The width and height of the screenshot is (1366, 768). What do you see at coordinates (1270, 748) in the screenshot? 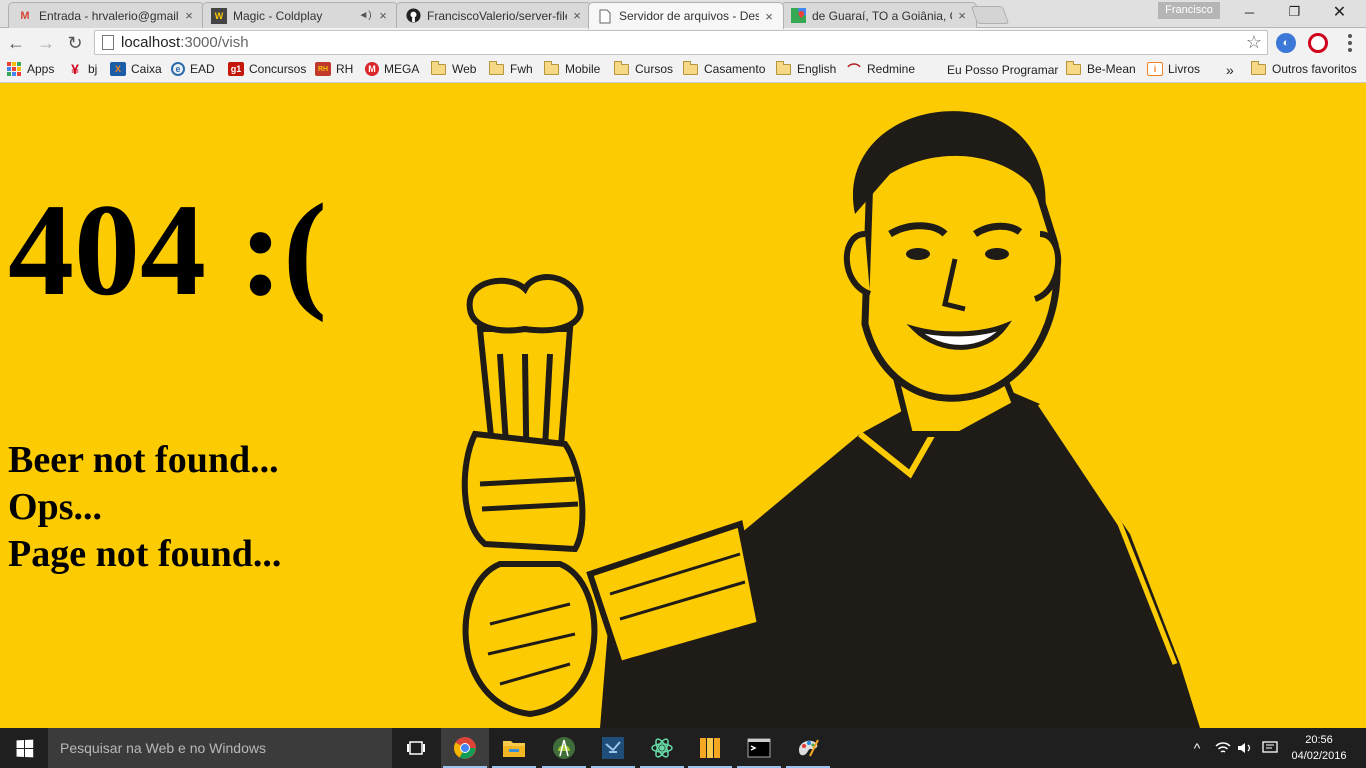
I see `action-center-notifications-icon` at bounding box center [1270, 748].